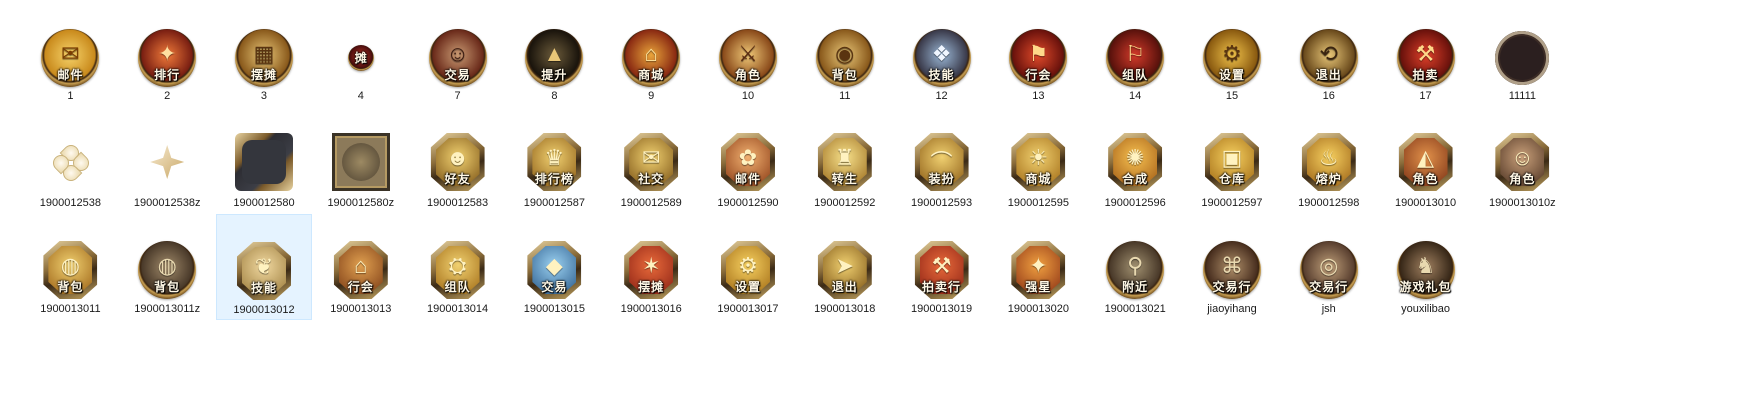 The width and height of the screenshot is (1752, 408). I want to click on icon-glyph: ⚒, so click(941, 265).